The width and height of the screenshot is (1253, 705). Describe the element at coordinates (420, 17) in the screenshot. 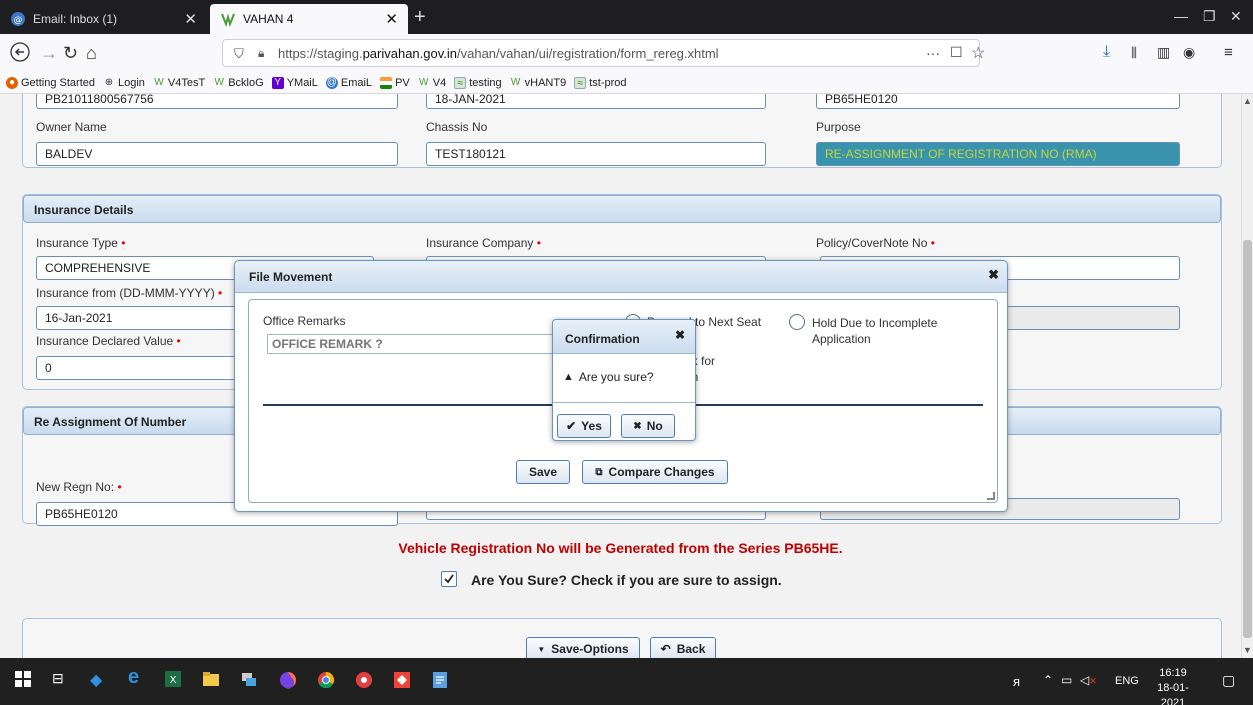

I see `new-tab-button: +` at that location.